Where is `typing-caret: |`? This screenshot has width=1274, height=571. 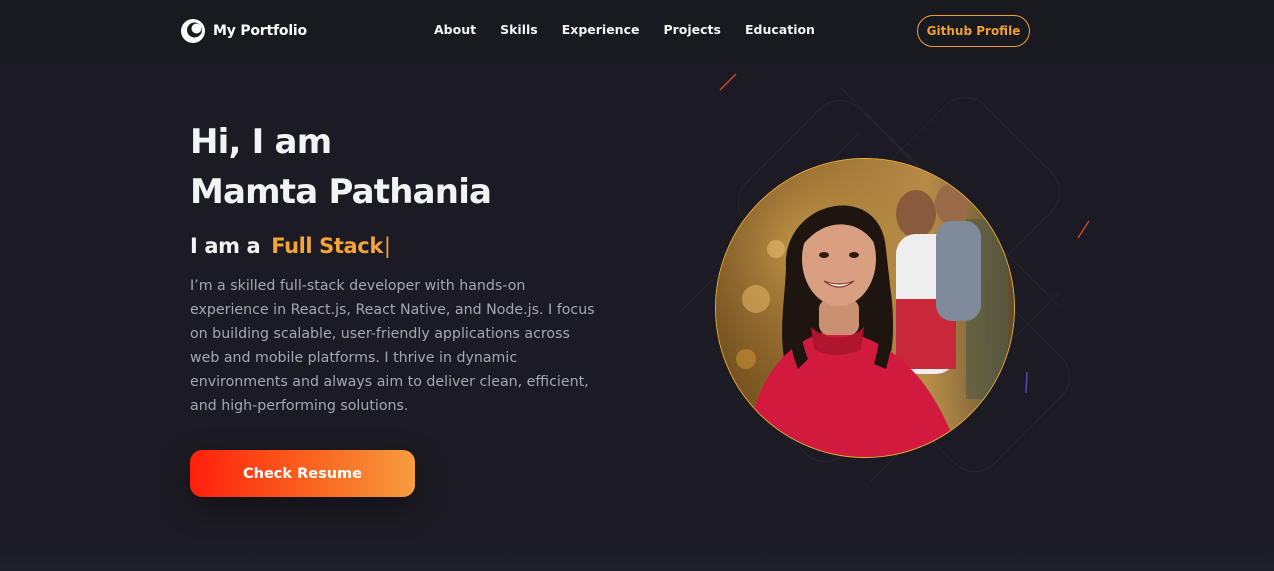 typing-caret: | is located at coordinates (387, 246).